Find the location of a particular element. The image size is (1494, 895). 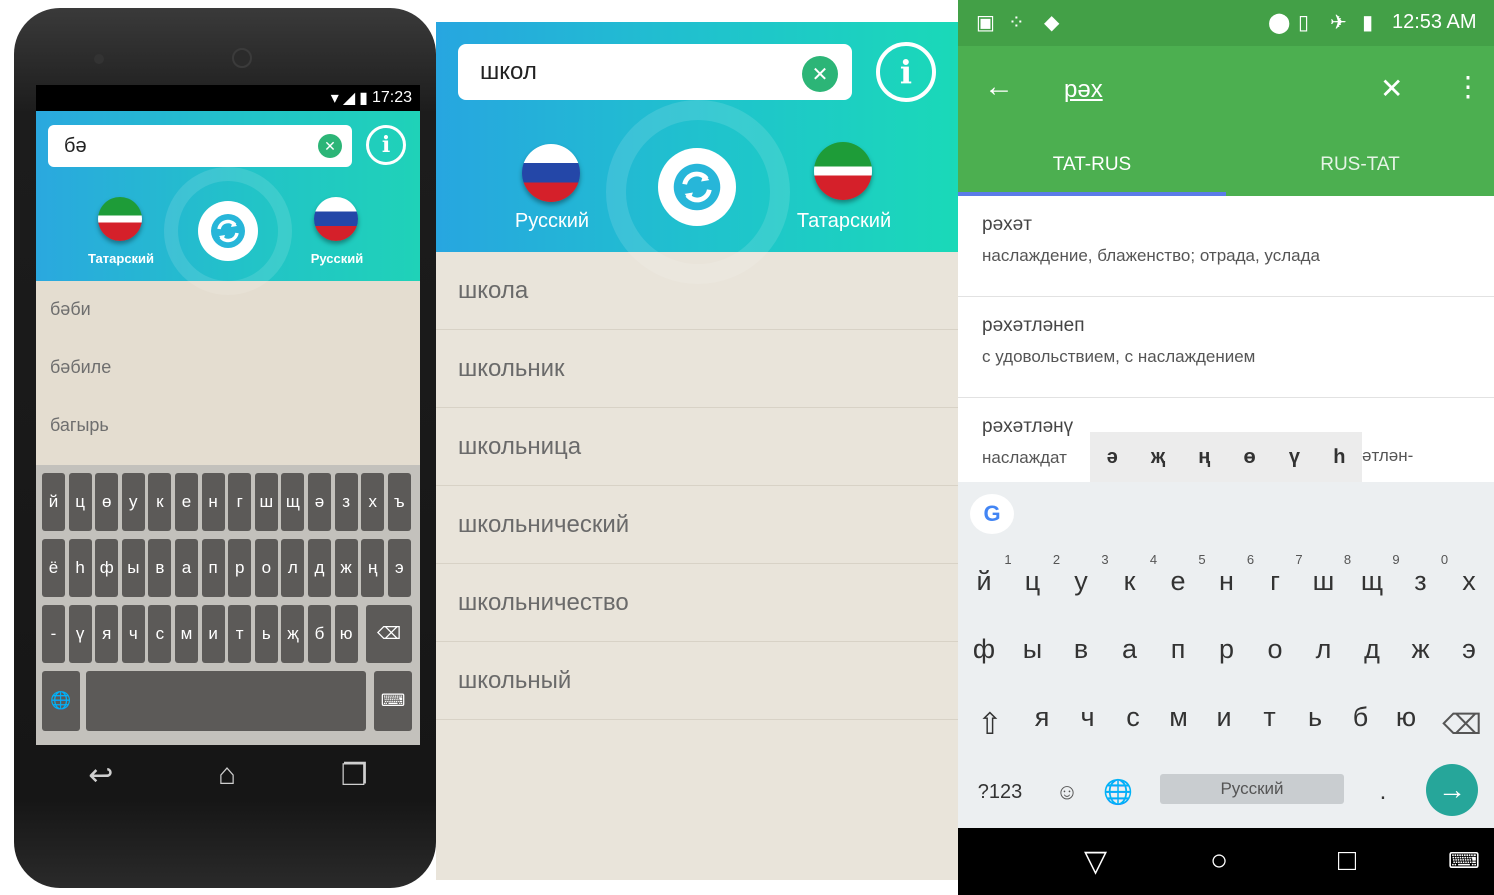

keyboard-key: й1 is located at coordinates (985, 574).